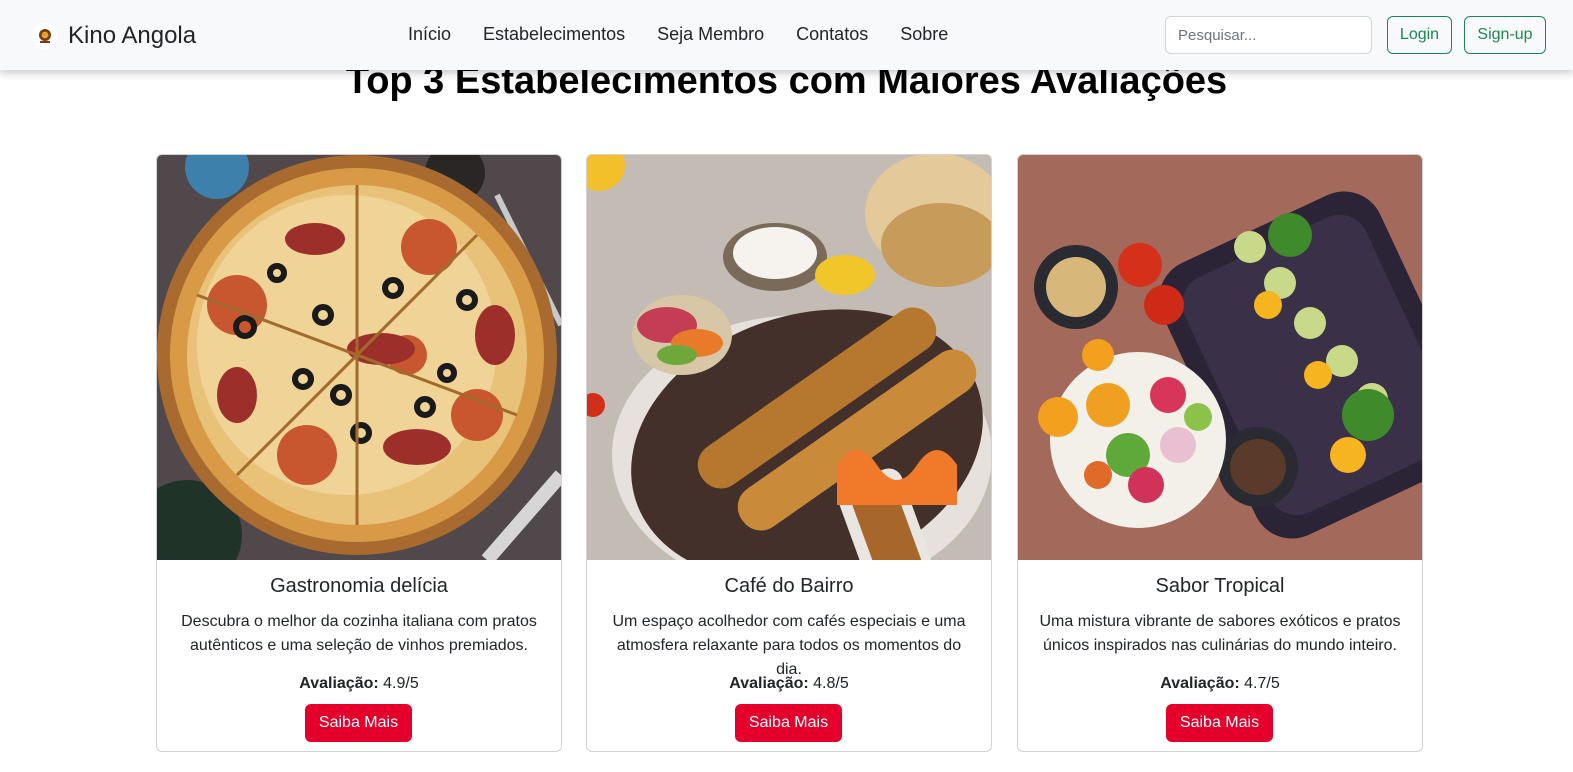 This screenshot has width=1573, height=772. I want to click on card-title: Sabor Tropical, so click(1220, 586).